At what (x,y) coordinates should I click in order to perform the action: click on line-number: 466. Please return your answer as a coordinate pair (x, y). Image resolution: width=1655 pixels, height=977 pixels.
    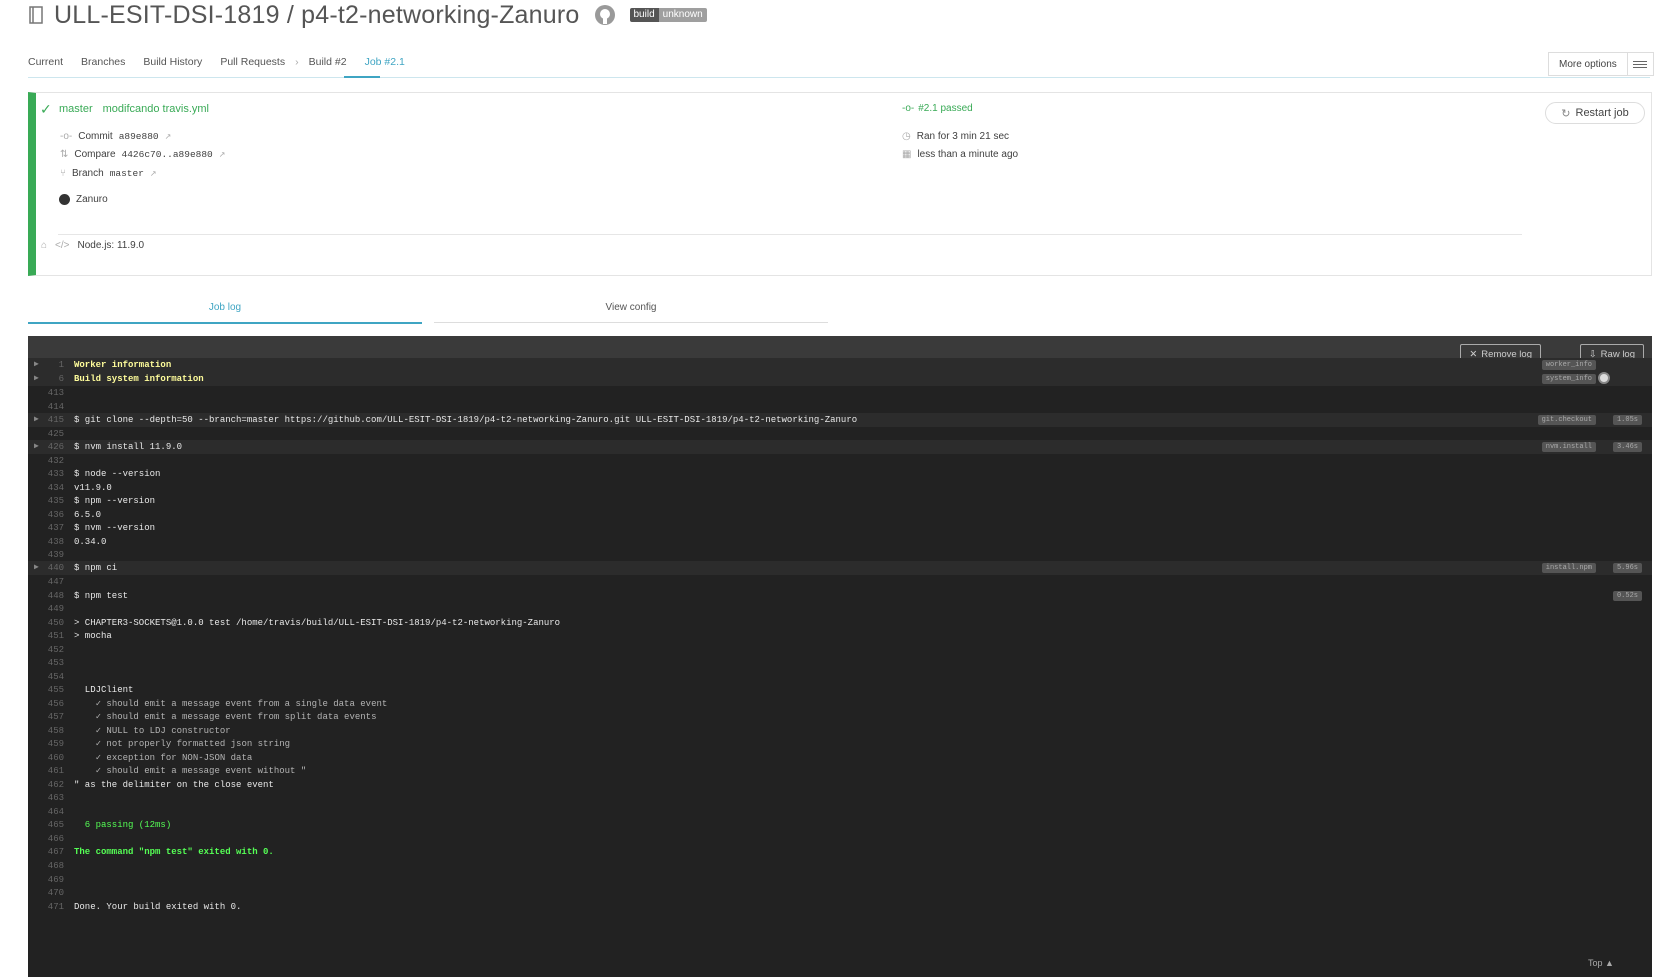
    Looking at the image, I should click on (54, 839).